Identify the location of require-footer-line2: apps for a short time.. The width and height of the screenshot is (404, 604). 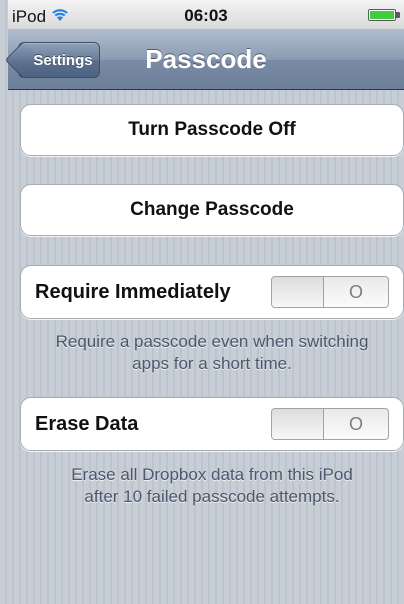
(212, 363).